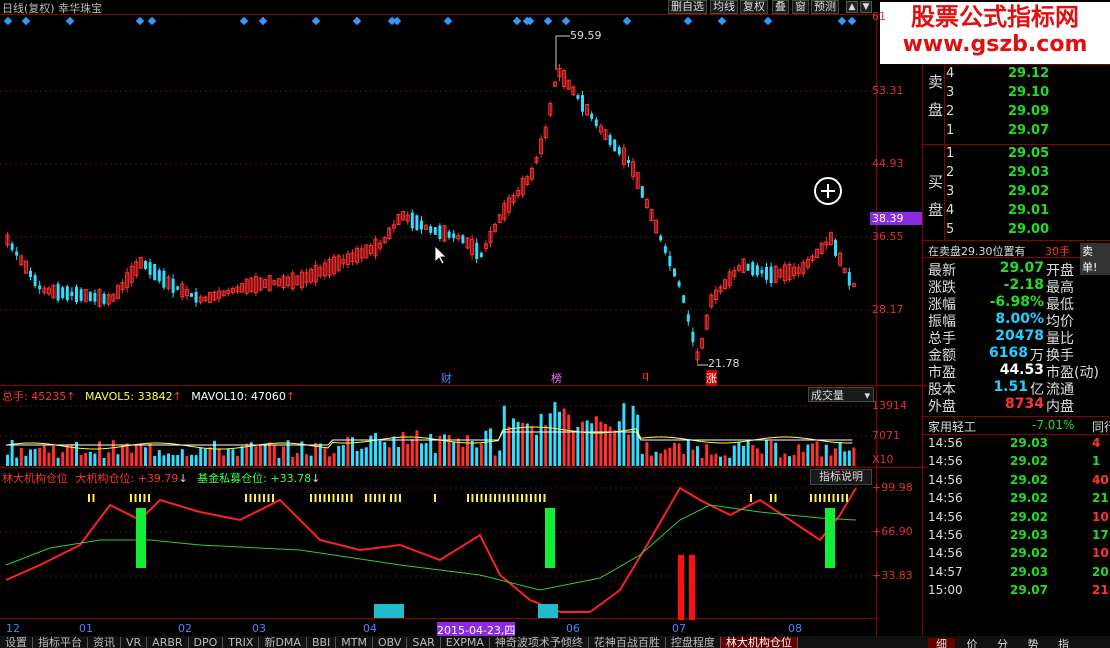  What do you see at coordinates (104, 642) in the screenshot?
I see `bottom-tab: 资讯` at bounding box center [104, 642].